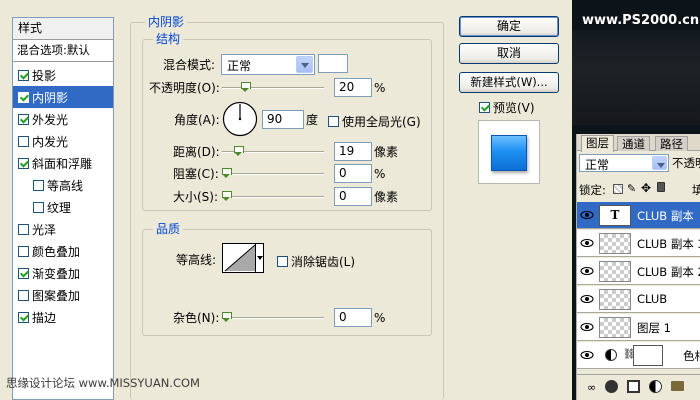 The image size is (700, 400). What do you see at coordinates (353, 87) in the screenshot?
I see `opacity-input: 20` at bounding box center [353, 87].